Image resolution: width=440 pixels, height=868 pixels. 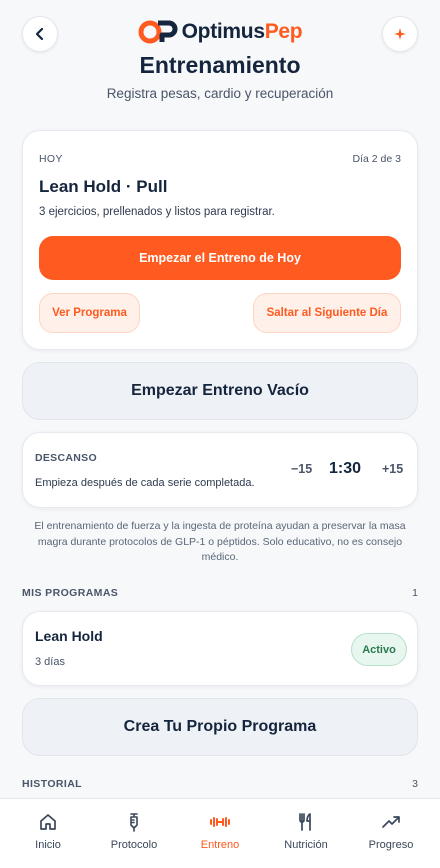 I want to click on page-title: Entrenamiento, so click(x=220, y=65).